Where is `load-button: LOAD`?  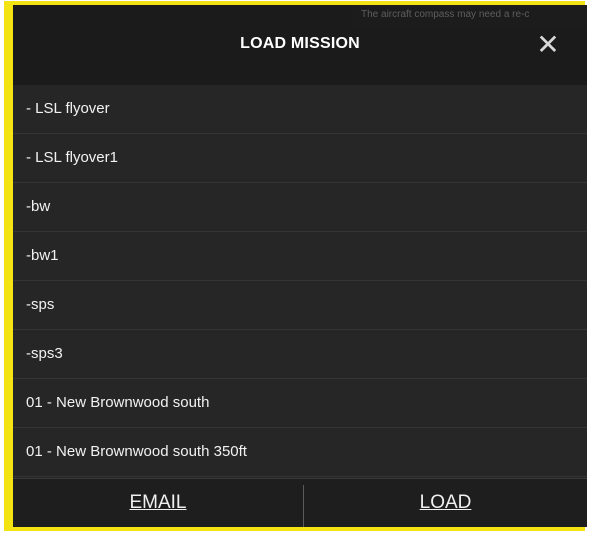 load-button: LOAD is located at coordinates (445, 503).